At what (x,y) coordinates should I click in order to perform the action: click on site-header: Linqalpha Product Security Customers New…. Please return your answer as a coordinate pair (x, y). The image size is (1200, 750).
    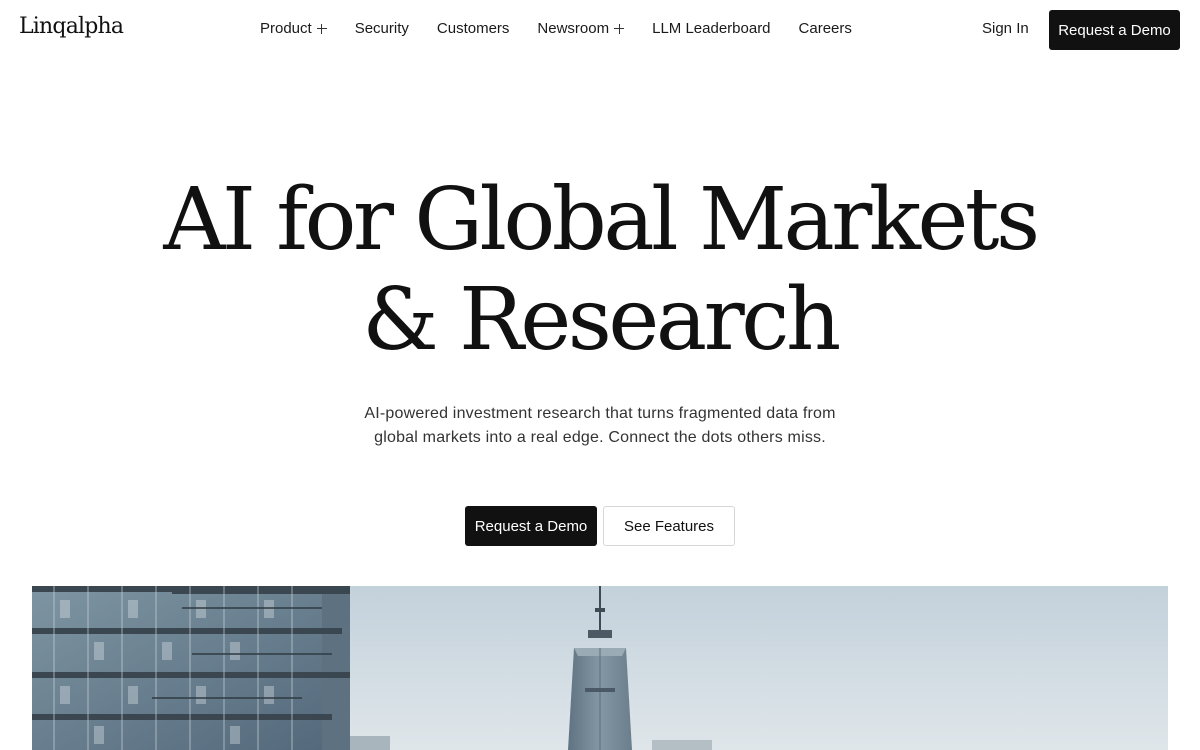
    Looking at the image, I should click on (600, 30).